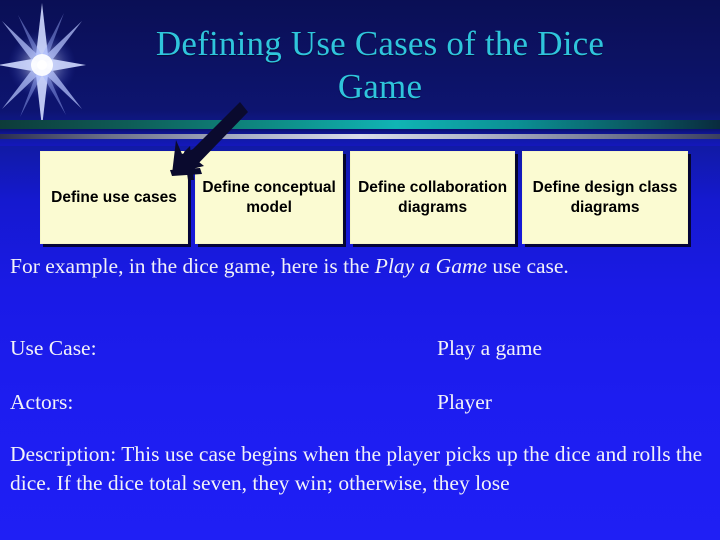 The image size is (720, 540). I want to click on slide-title: Defining Use Cases of the Dice Game, so click(380, 65).